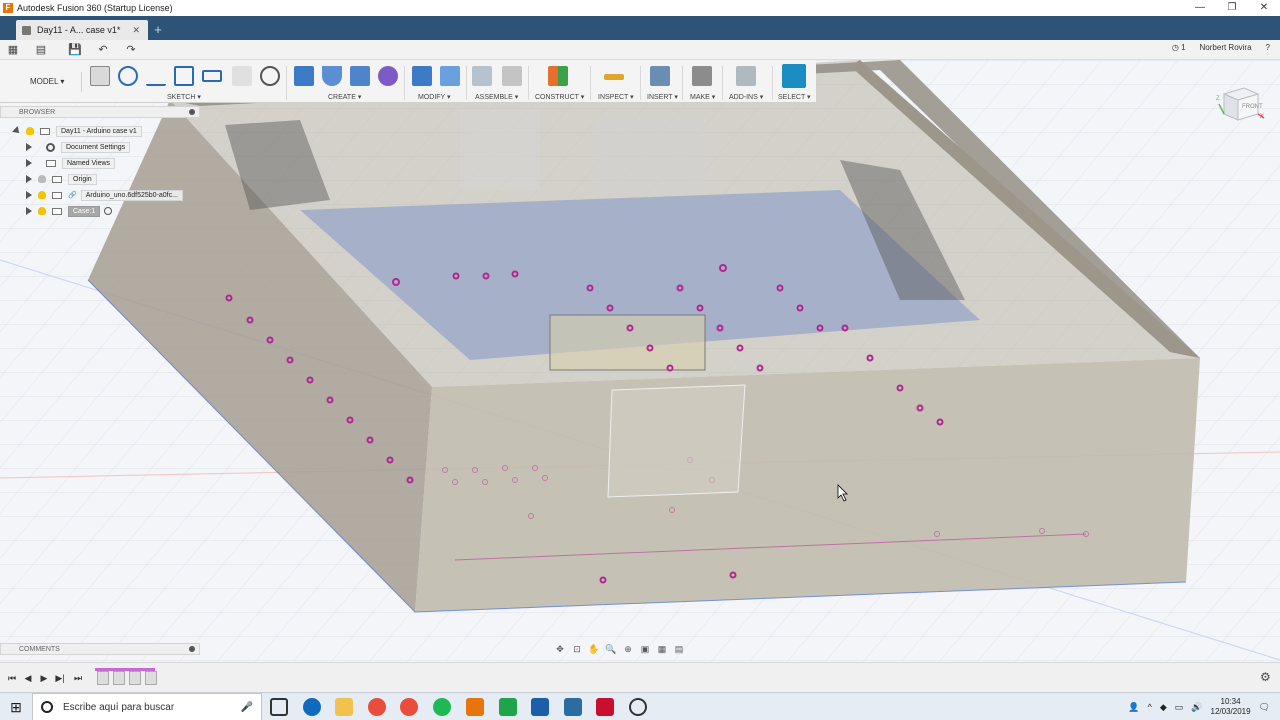 The image size is (1280, 720). I want to click on visual-studio-icon, so click(540, 707).